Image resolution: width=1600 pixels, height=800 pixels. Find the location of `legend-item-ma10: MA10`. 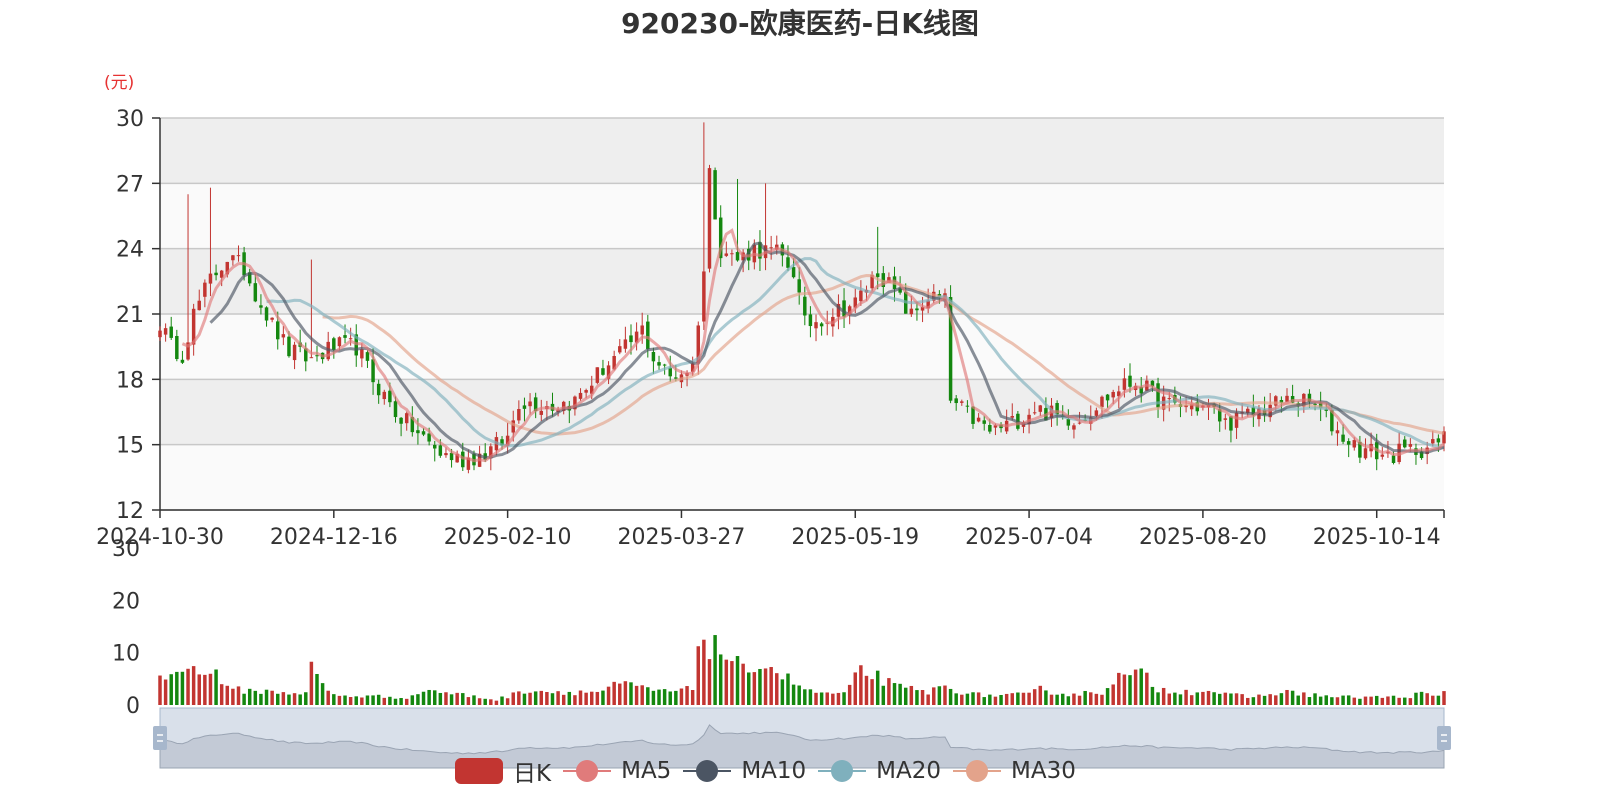

legend-item-ma10: MA10 is located at coordinates (744, 771).